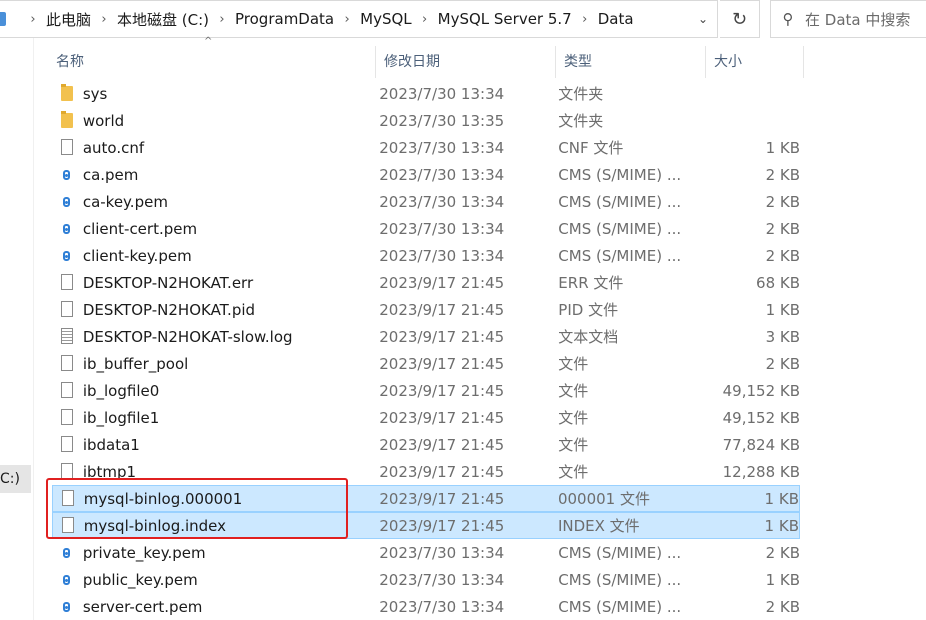  I want to click on breadcrumb-local-disk: 本地磁盘 (C:), so click(163, 19).